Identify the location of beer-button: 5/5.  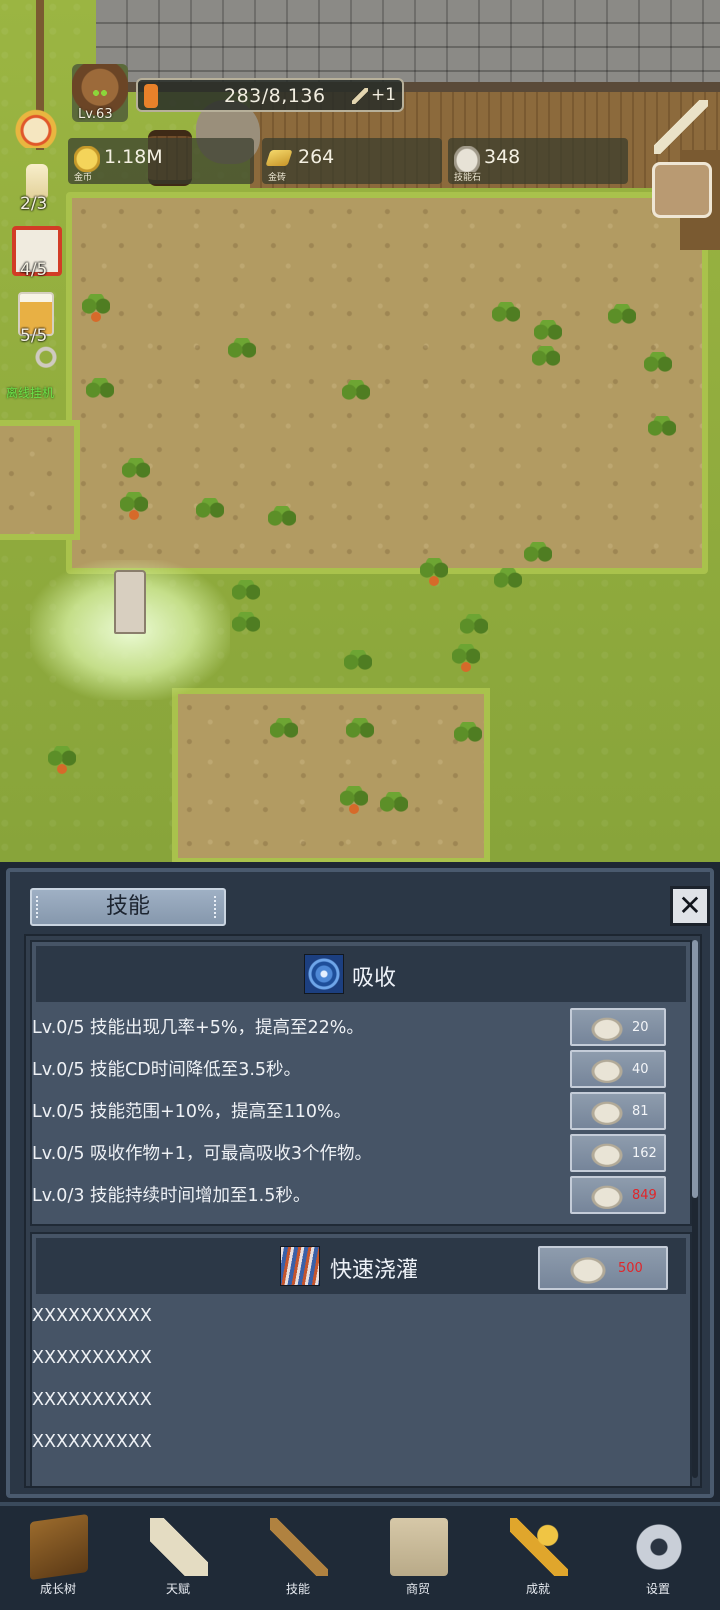
(37, 318).